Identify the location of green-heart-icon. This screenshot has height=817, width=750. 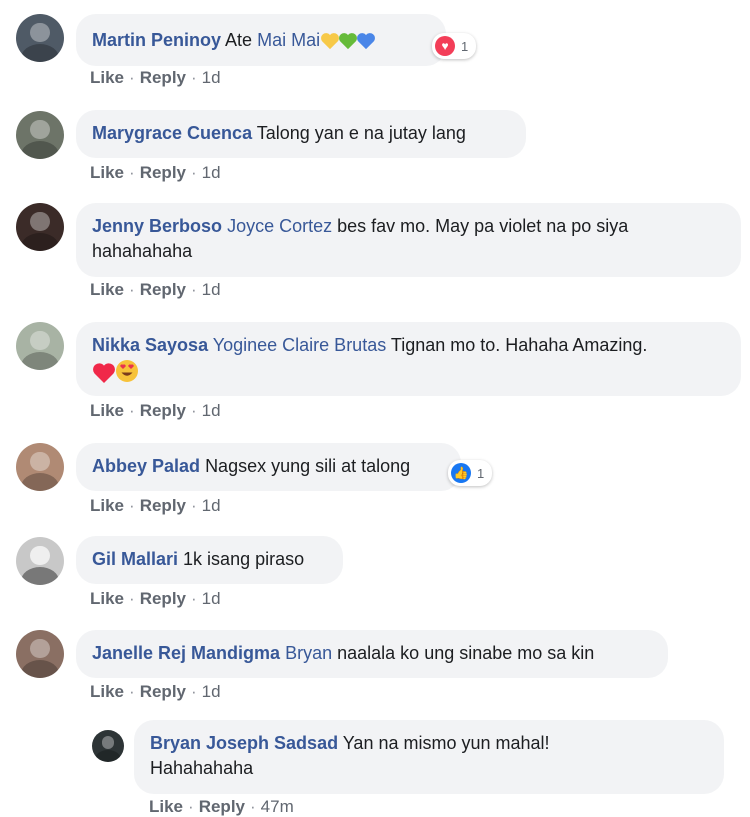
(348, 41).